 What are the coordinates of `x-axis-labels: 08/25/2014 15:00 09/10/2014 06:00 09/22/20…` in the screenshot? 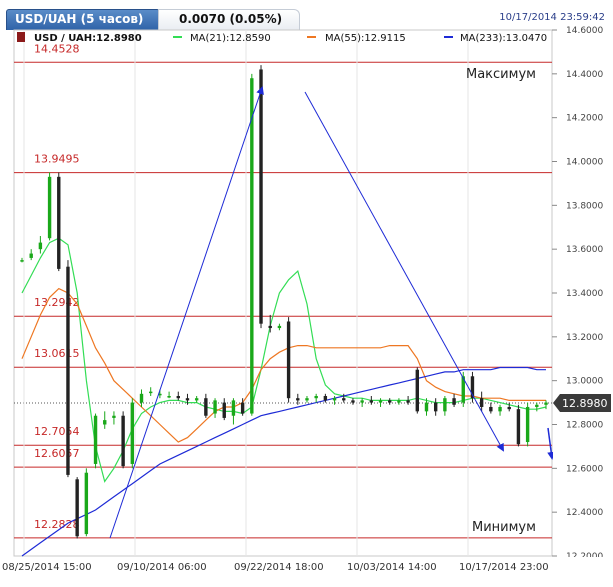 It's located at (306, 572).